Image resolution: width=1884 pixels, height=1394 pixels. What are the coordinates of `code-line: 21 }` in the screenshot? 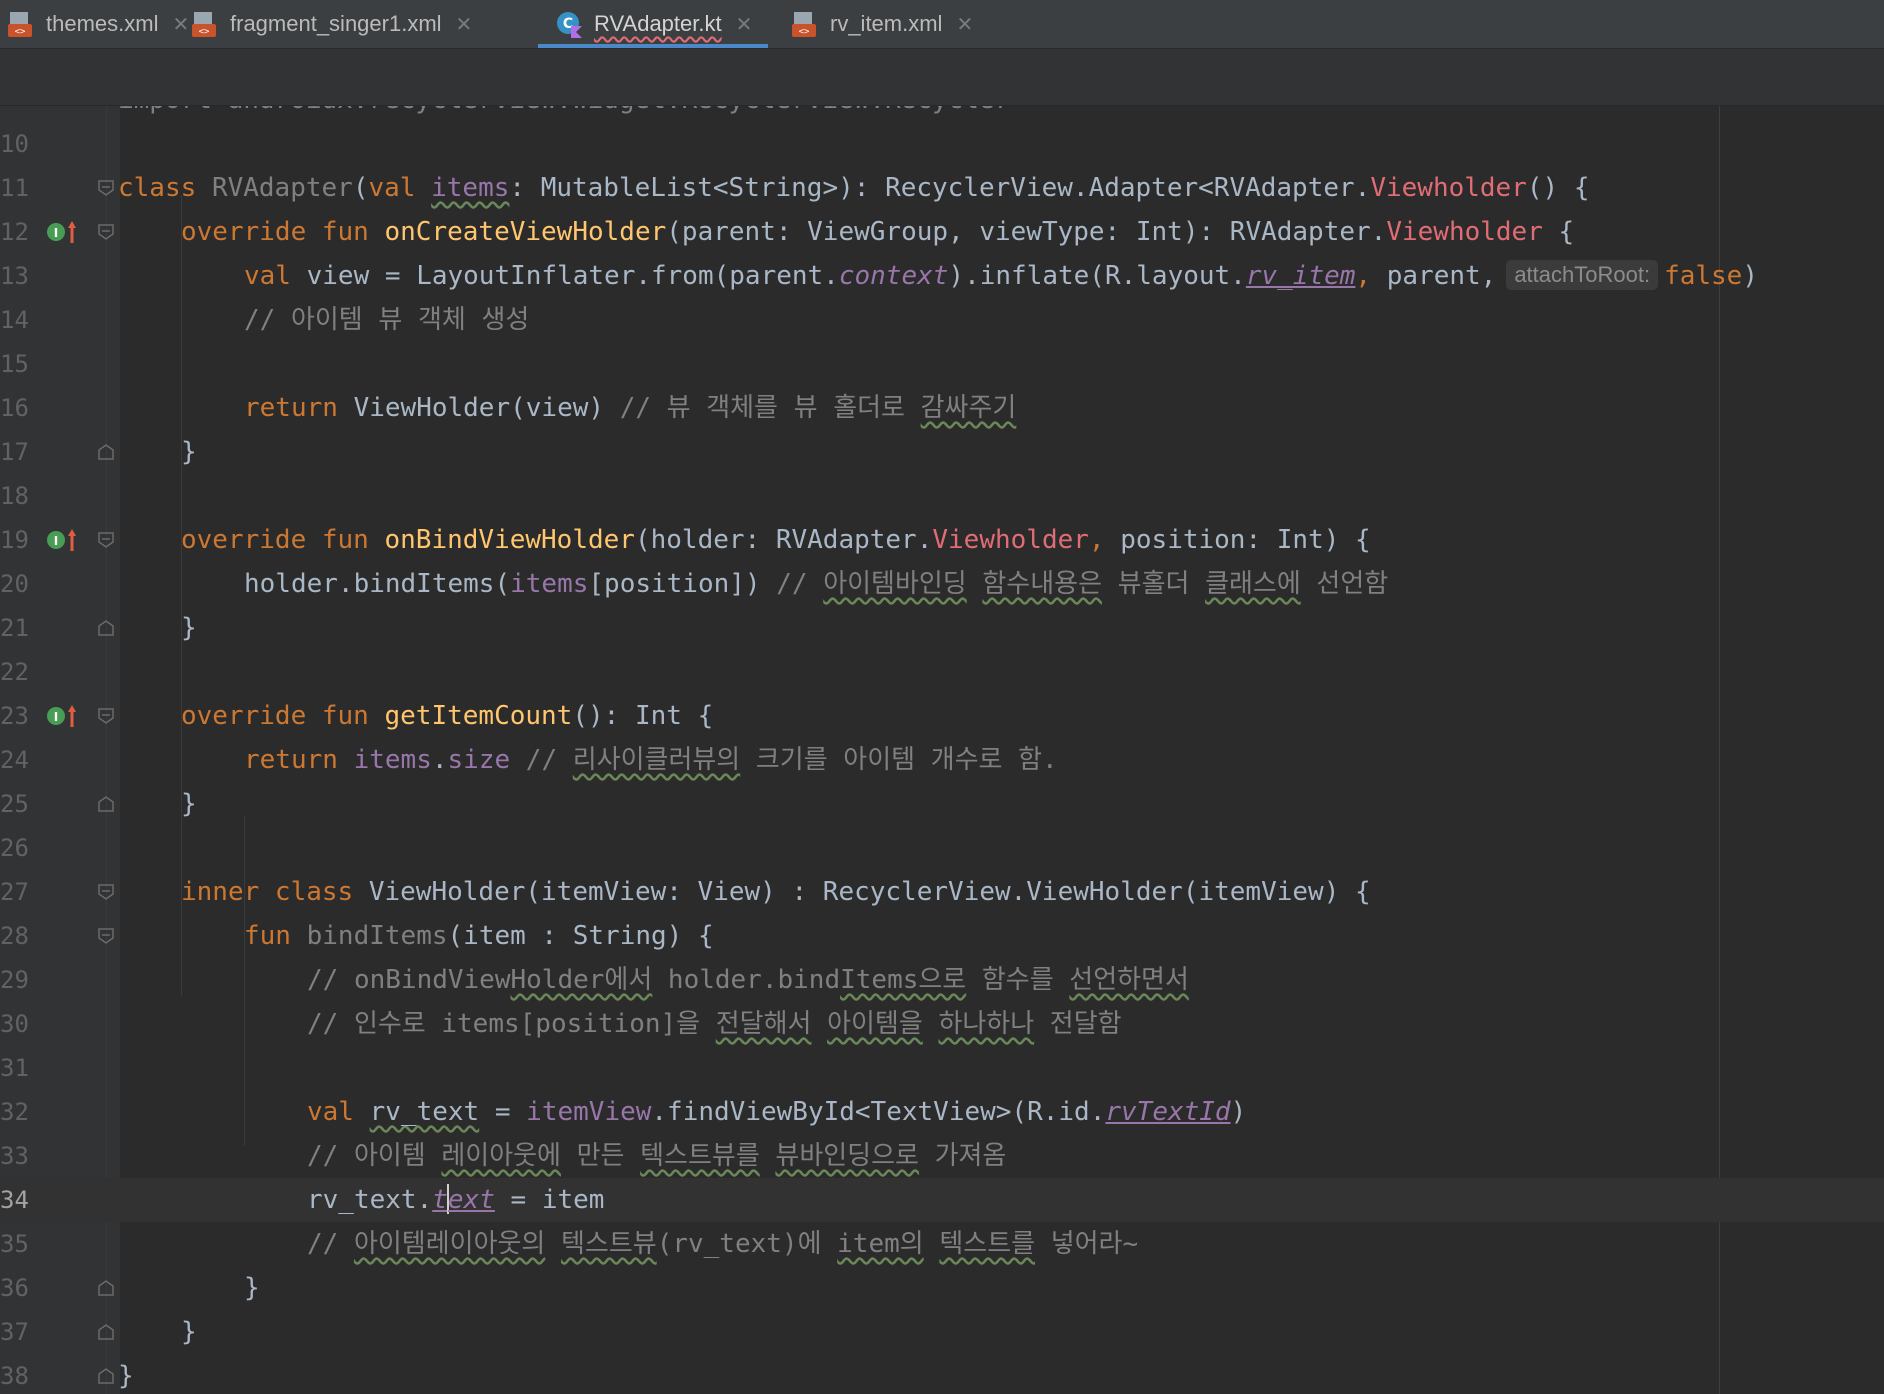 It's located at (942, 628).